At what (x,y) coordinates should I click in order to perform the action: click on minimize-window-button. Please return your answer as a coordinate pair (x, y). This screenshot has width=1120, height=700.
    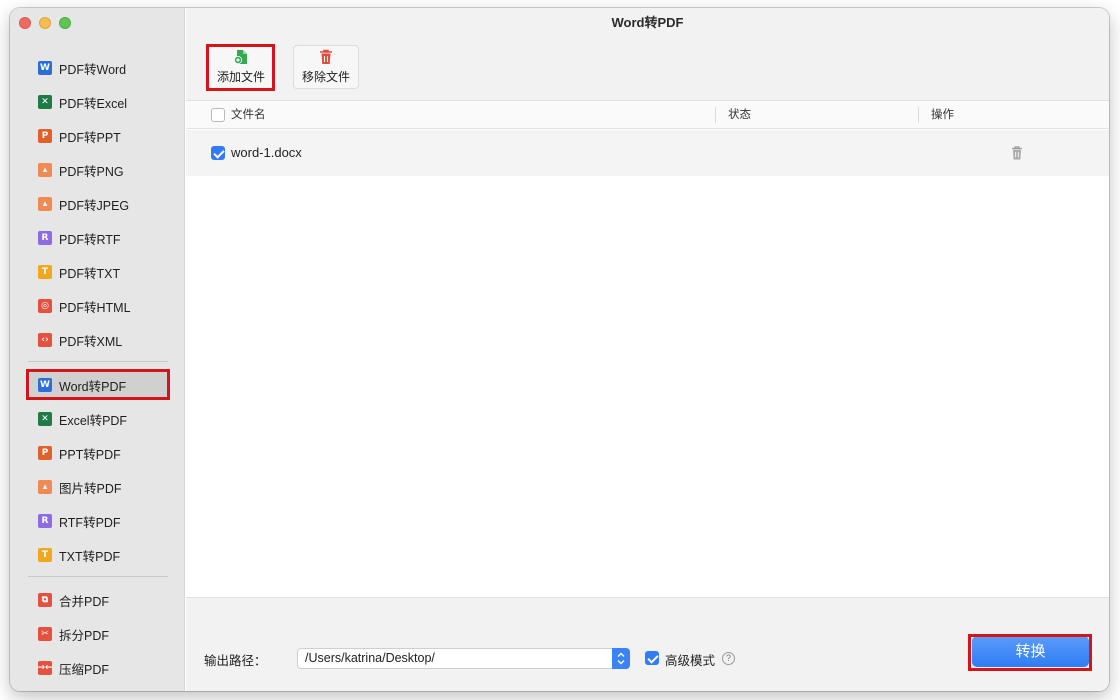
    Looking at the image, I should click on (45, 23).